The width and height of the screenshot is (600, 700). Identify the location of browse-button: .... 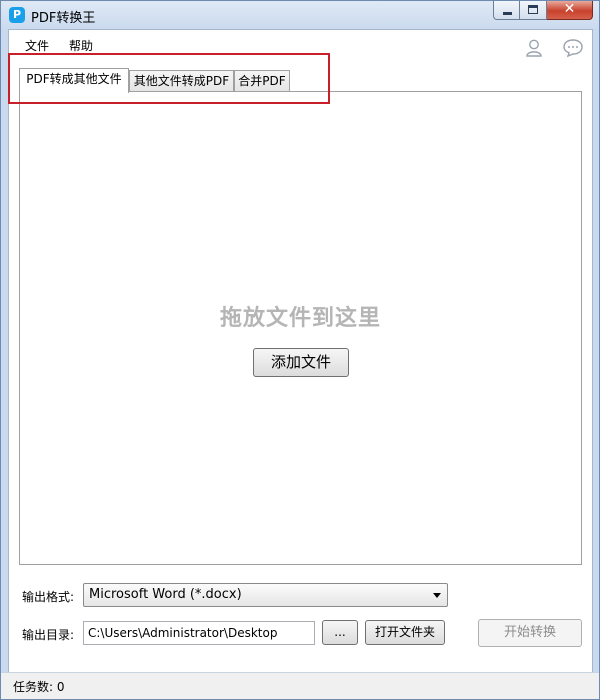
(340, 632).